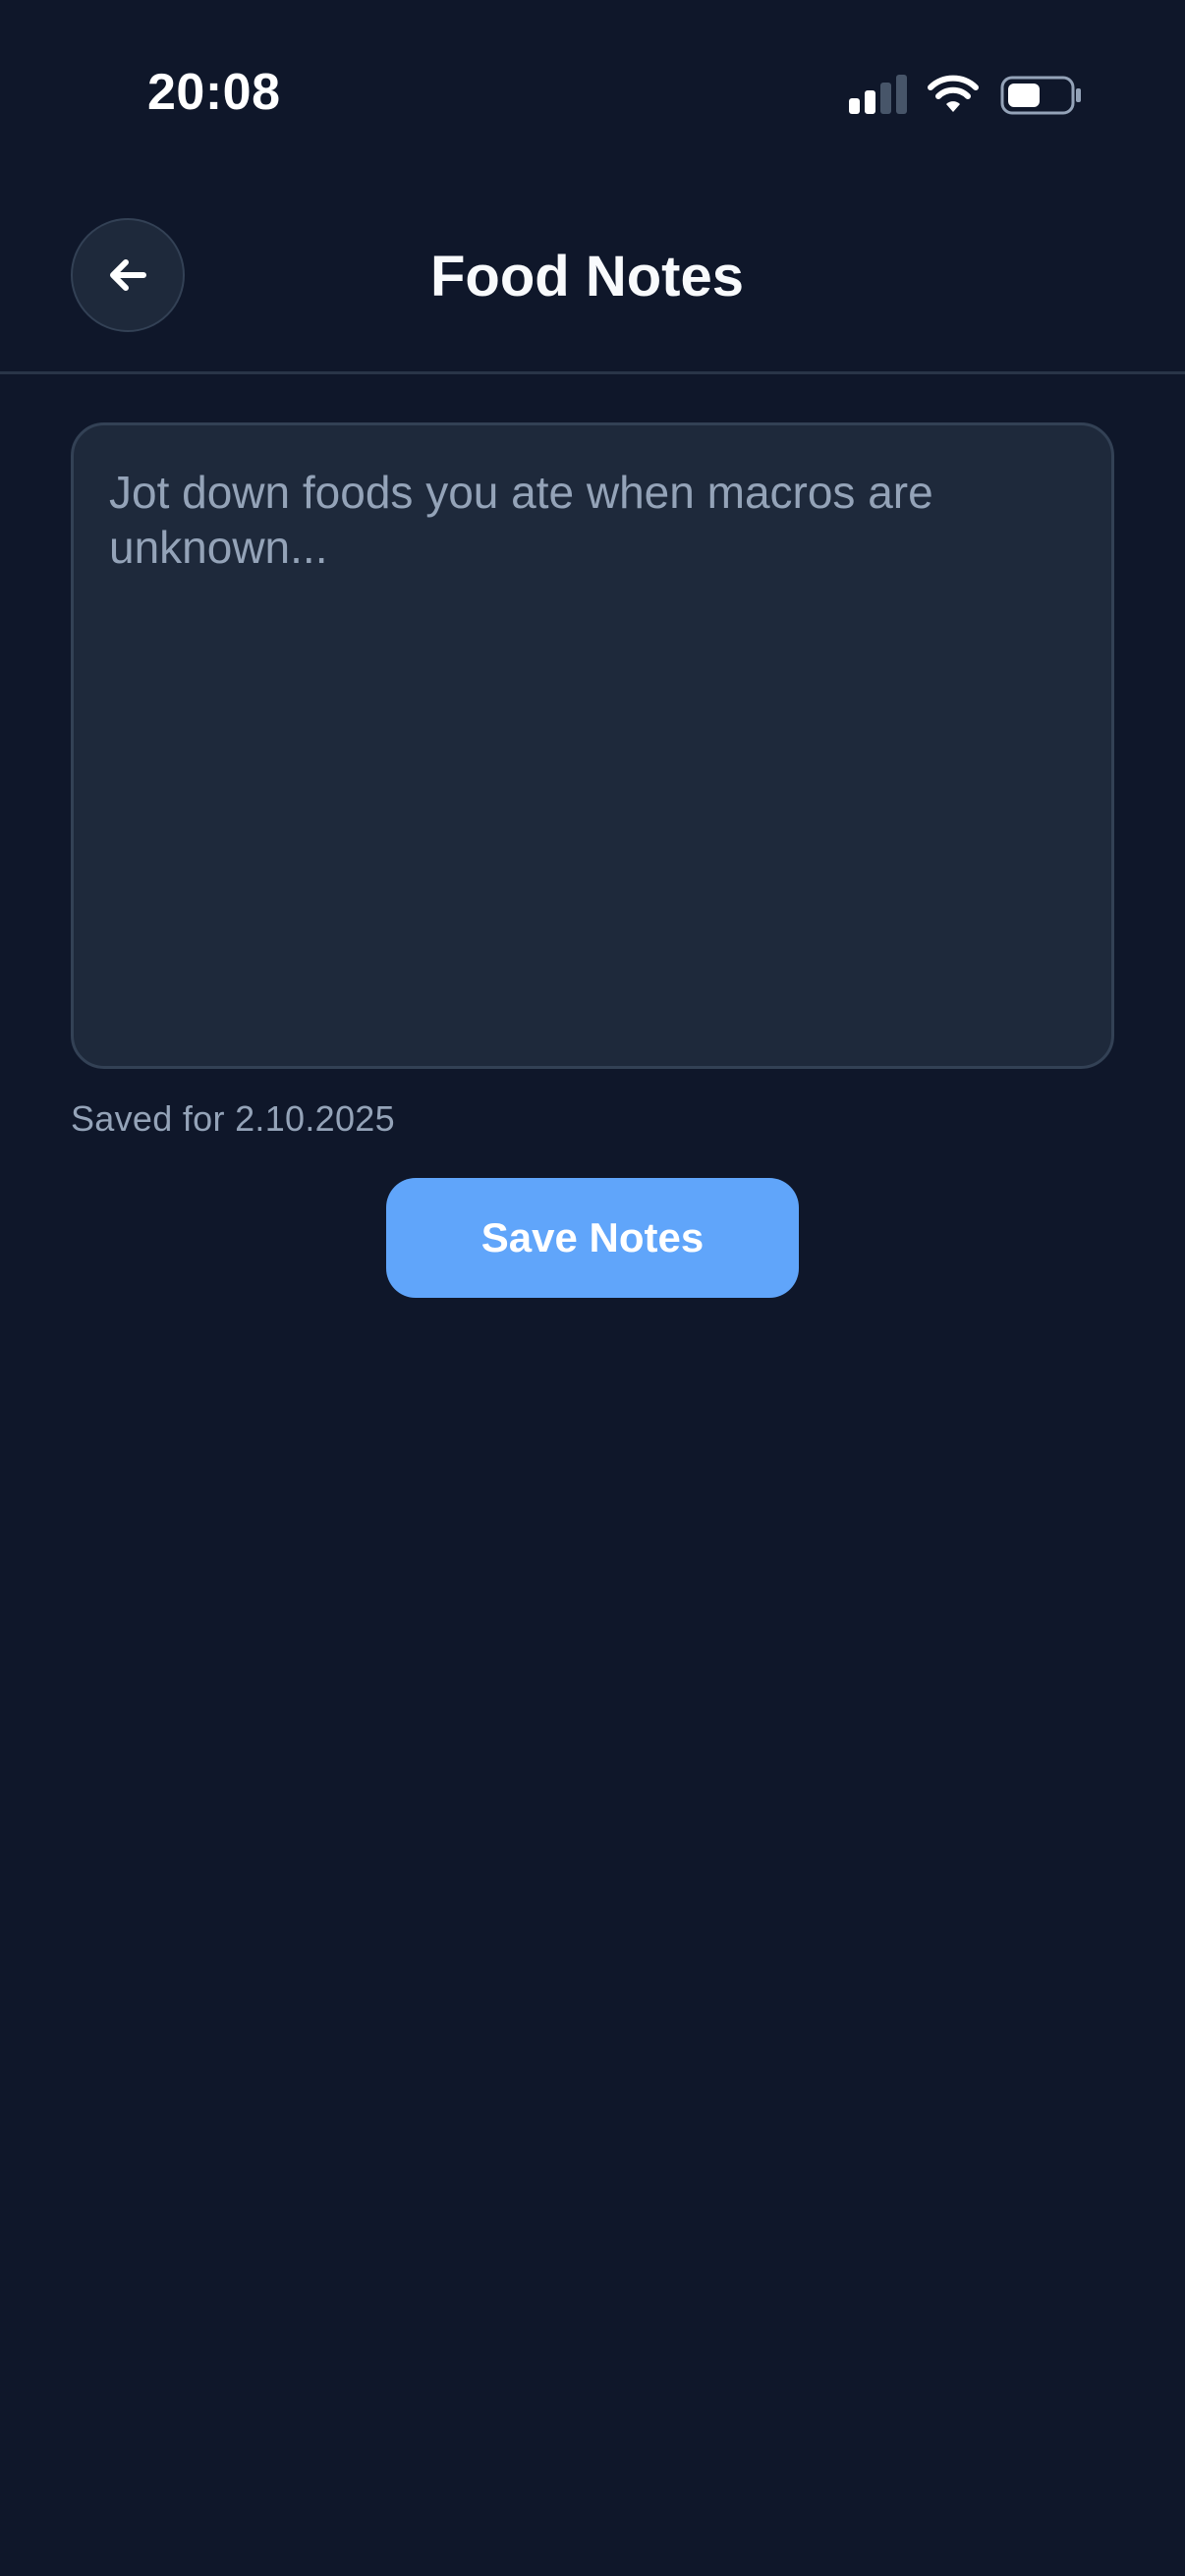 The image size is (1185, 2576). Describe the element at coordinates (592, 88) in the screenshot. I see `status-bar: 20:08` at that location.